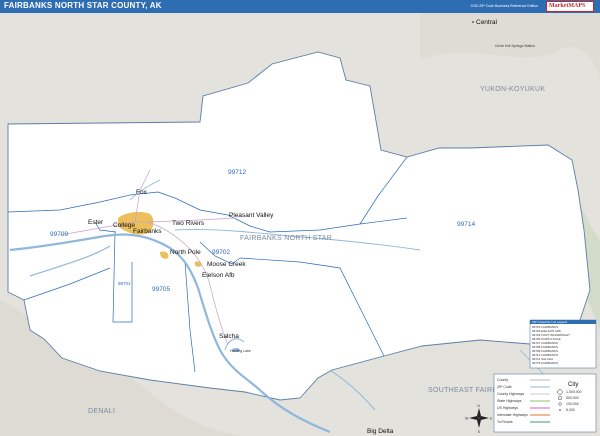 The image size is (600, 436). Describe the element at coordinates (226, 264) in the screenshot. I see `place-moose-creek: Moose Creek` at that location.